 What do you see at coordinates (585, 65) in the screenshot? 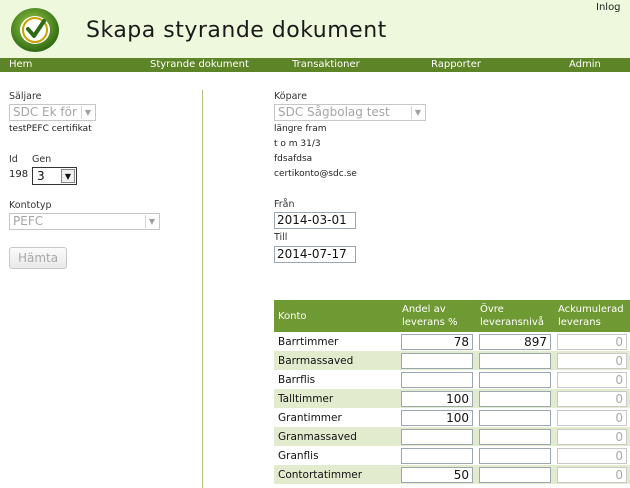
I see `nav-item-admin: Admin` at bounding box center [585, 65].